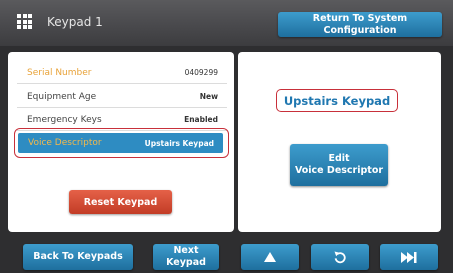 This screenshot has width=453, height=273. What do you see at coordinates (337, 100) in the screenshot?
I see `current-voice-descriptor: Upstairs Keypad` at bounding box center [337, 100].